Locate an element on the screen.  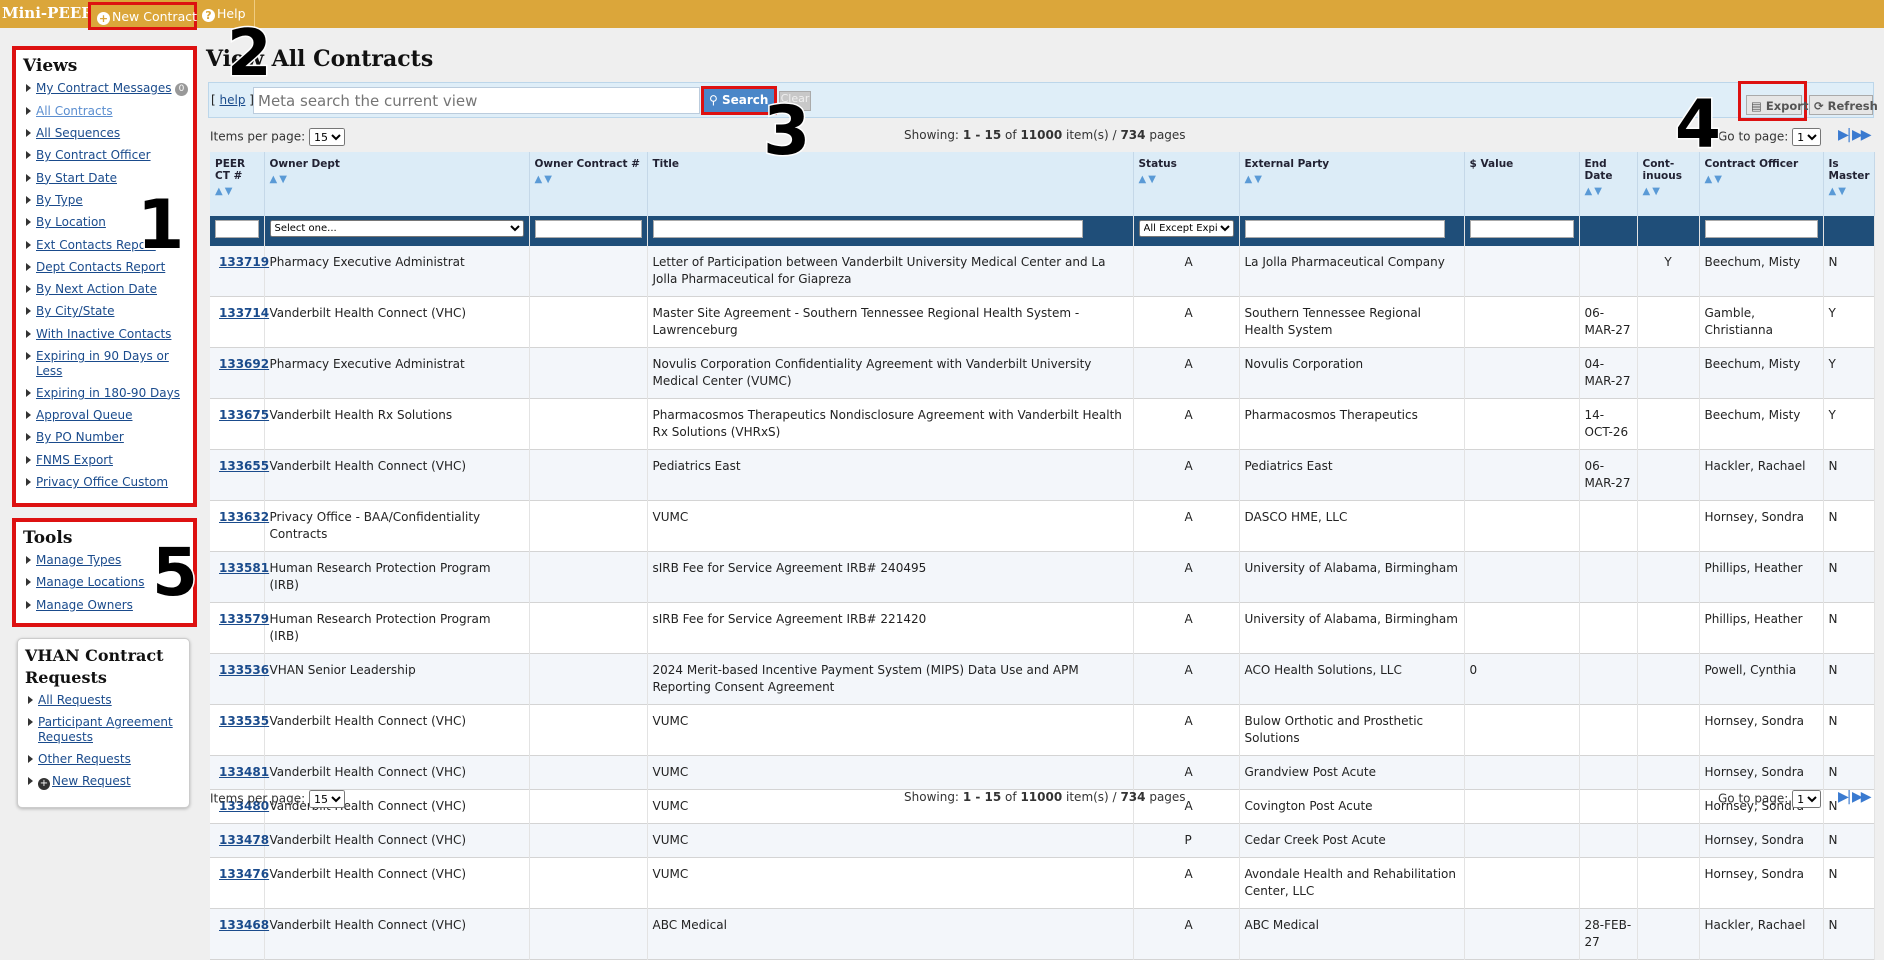
vhan-link: All Requests is located at coordinates (75, 700).